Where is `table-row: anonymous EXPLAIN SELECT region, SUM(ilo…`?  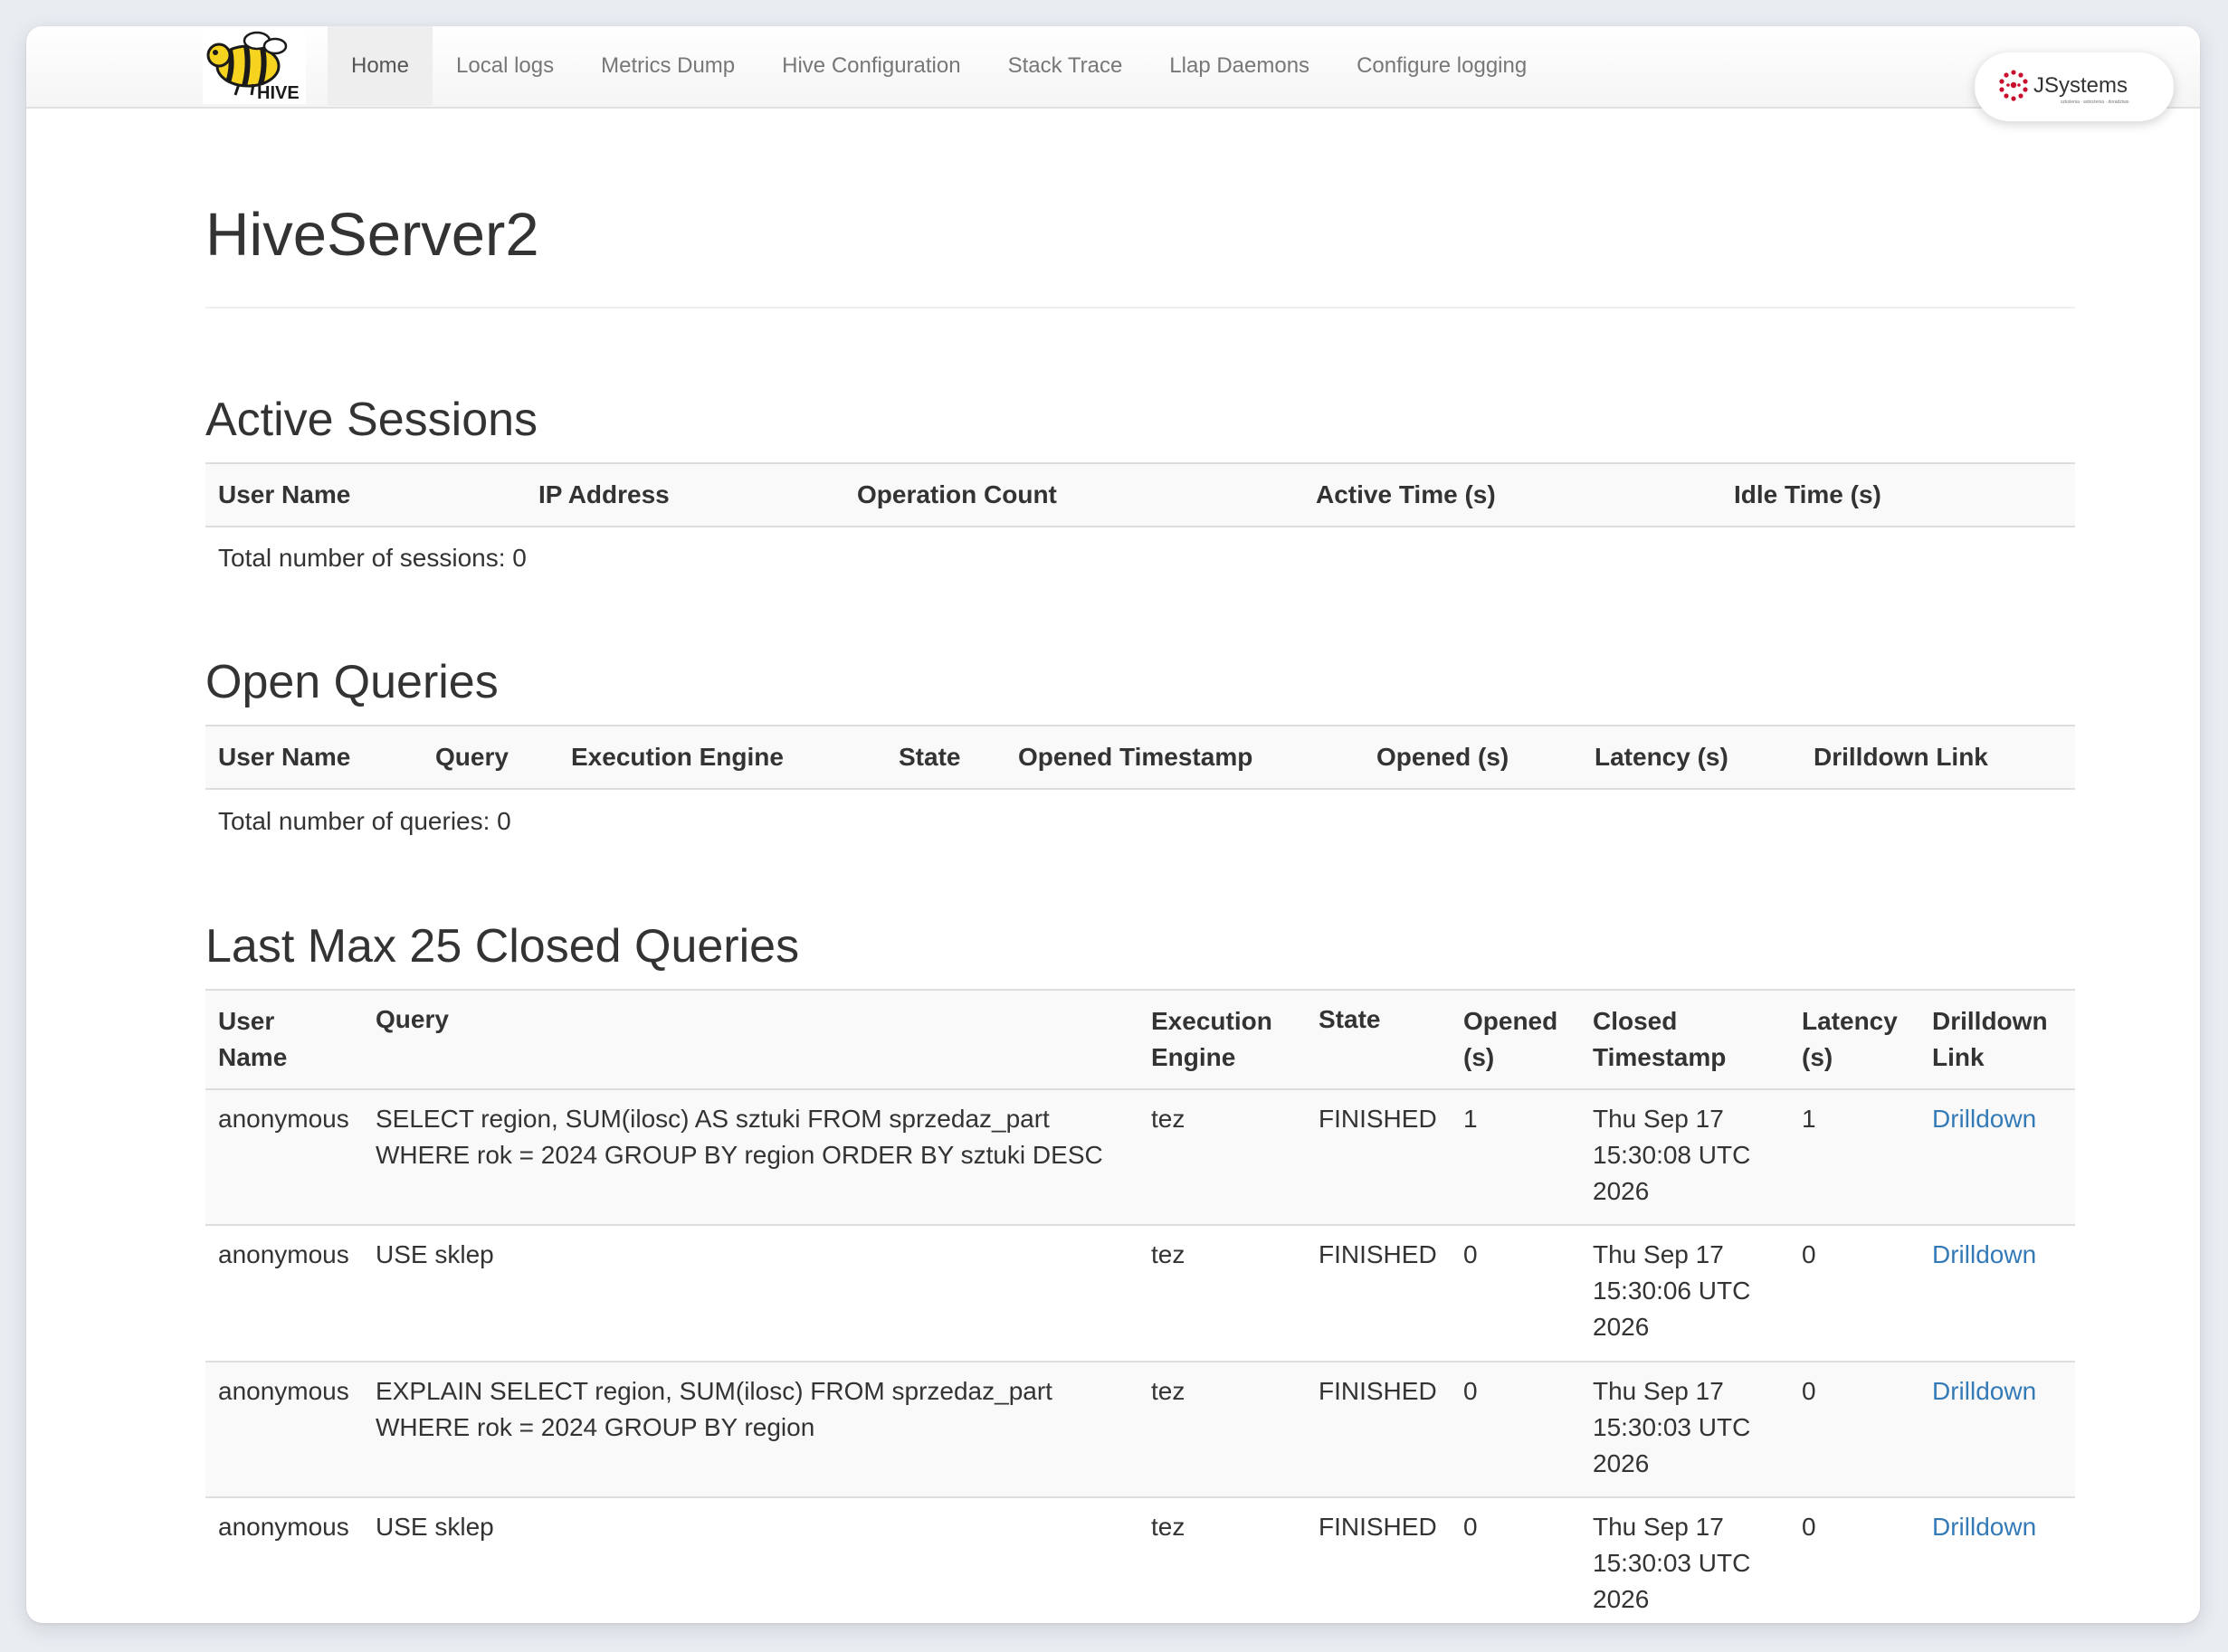 table-row: anonymous EXPLAIN SELECT region, SUM(ilo… is located at coordinates (1140, 1430).